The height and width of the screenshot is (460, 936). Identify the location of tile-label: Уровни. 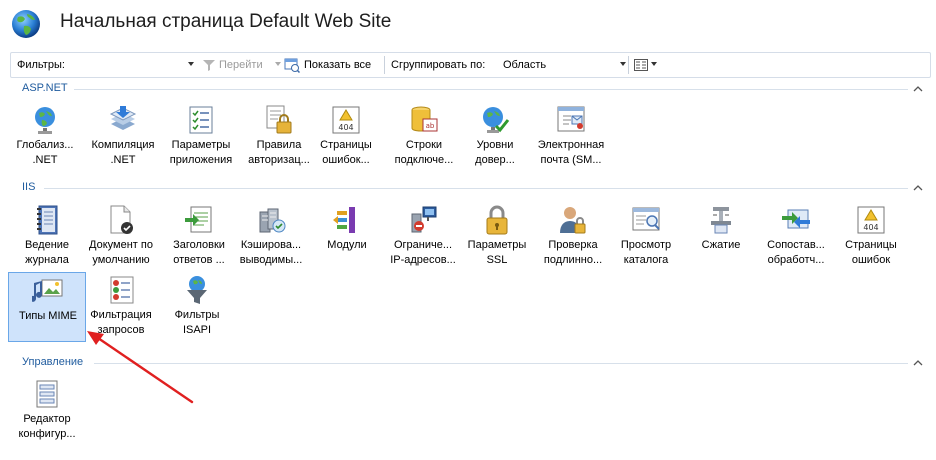
(495, 145).